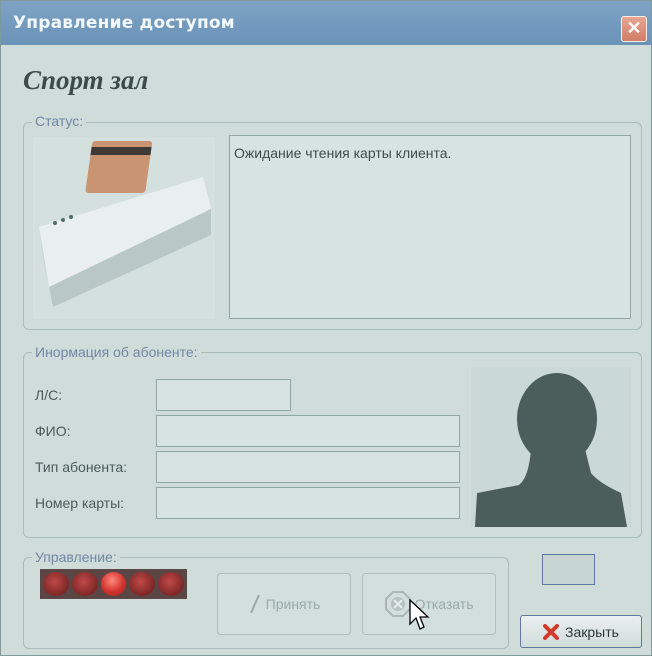 This screenshot has height=656, width=652. I want to click on close-button-label: Закрыть, so click(592, 631).